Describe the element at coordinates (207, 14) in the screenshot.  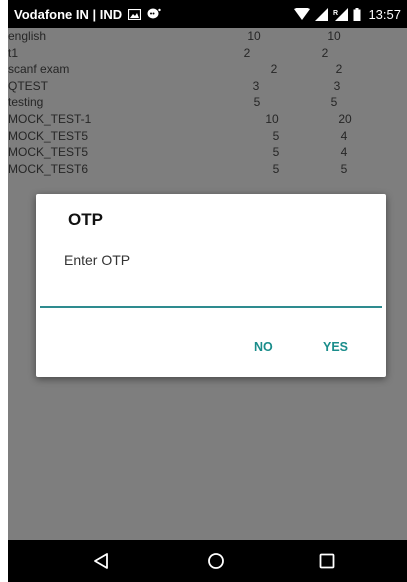
I see `status-bar: Vodafone IN | IND R 13:57` at that location.